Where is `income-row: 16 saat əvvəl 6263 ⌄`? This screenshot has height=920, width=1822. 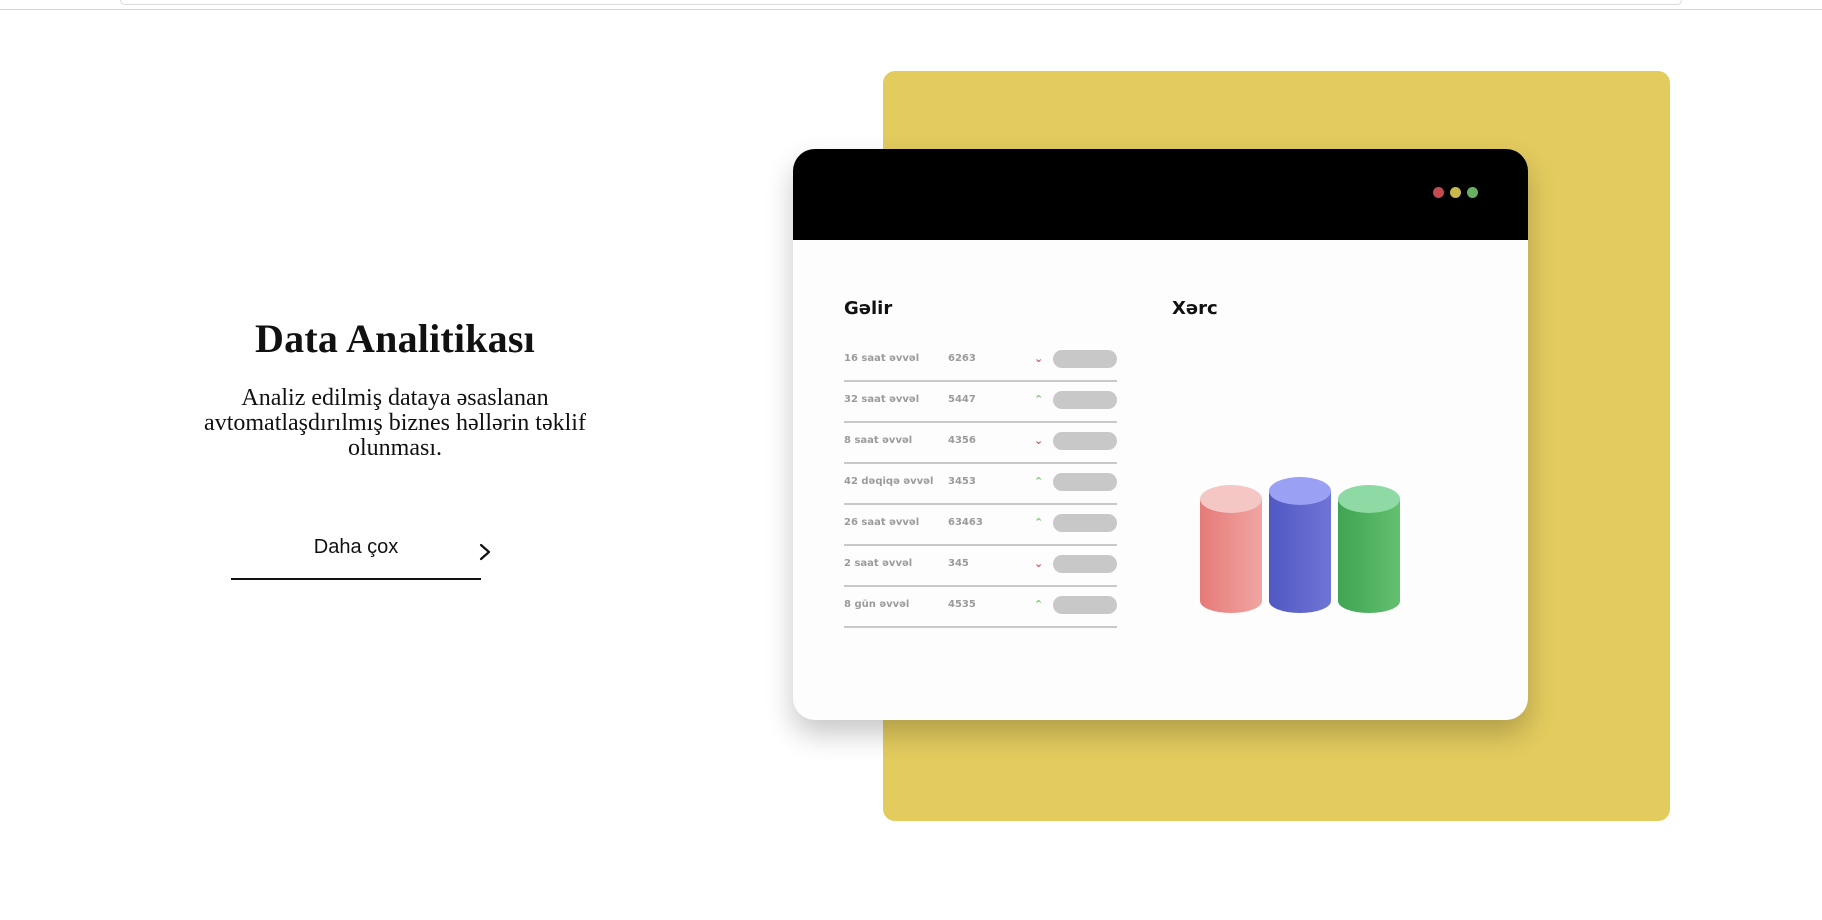 income-row: 16 saat əvvəl 6263 ⌄ is located at coordinates (980, 361).